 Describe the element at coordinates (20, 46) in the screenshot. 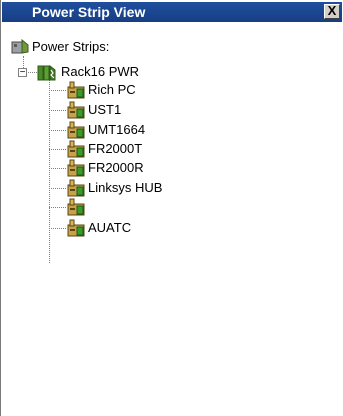

I see `power-strips-icon` at that location.